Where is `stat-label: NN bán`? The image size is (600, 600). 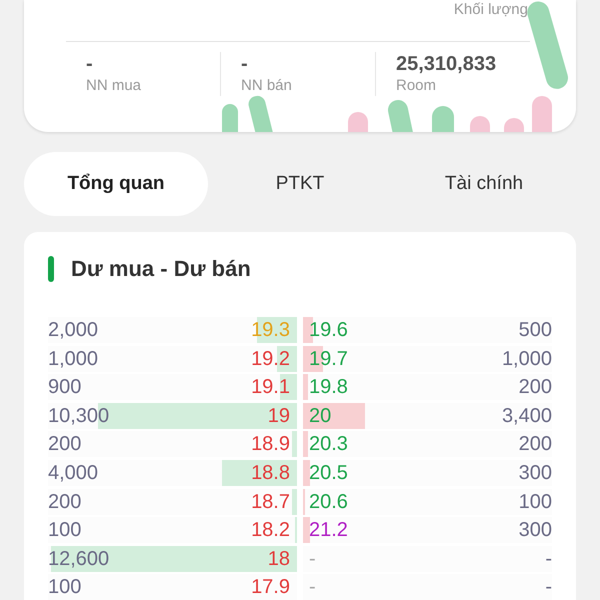
stat-label: NN bán is located at coordinates (266, 86).